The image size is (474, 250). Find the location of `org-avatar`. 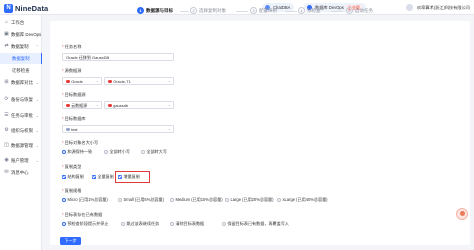

org-avatar is located at coordinates (409, 7).